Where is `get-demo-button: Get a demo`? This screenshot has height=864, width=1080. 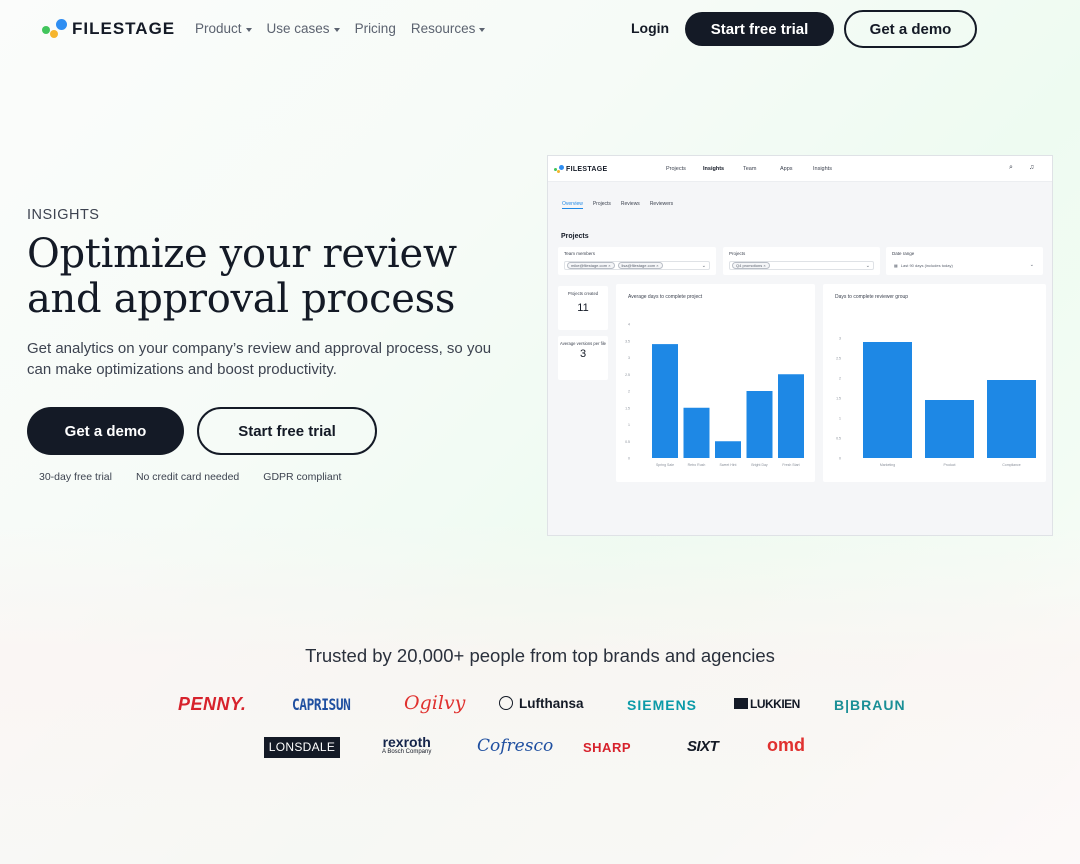
get-demo-button: Get a demo is located at coordinates (105, 431).